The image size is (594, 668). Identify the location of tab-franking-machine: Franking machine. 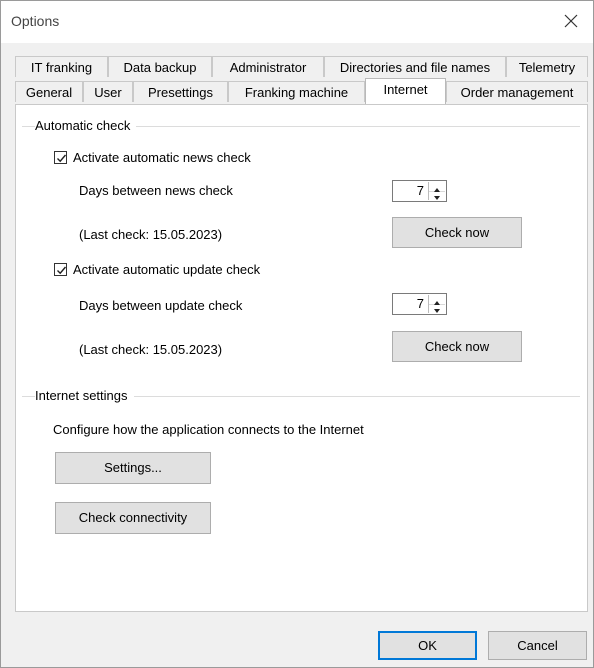
(296, 91).